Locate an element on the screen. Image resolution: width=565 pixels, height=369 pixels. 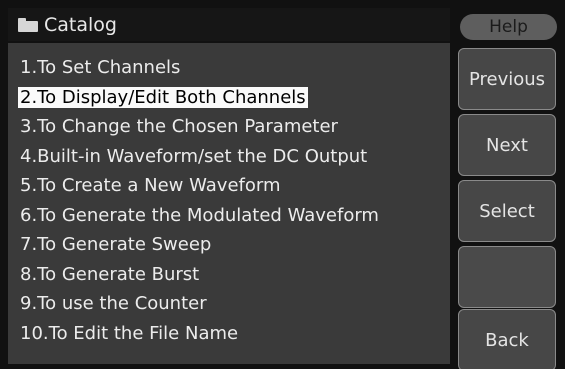
menu-item-edit-file-name: 10.To Edit the File Name is located at coordinates (199, 334).